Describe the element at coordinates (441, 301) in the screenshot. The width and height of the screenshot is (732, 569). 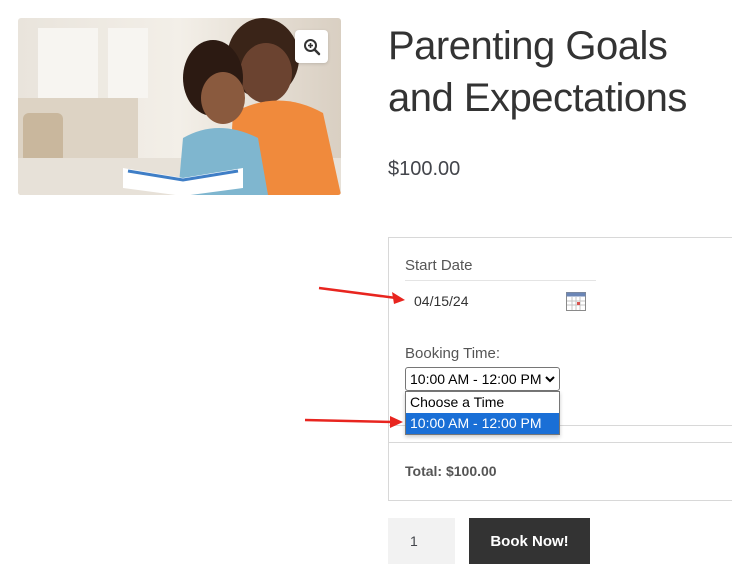
I see `start-date-input: 04/15/24` at that location.